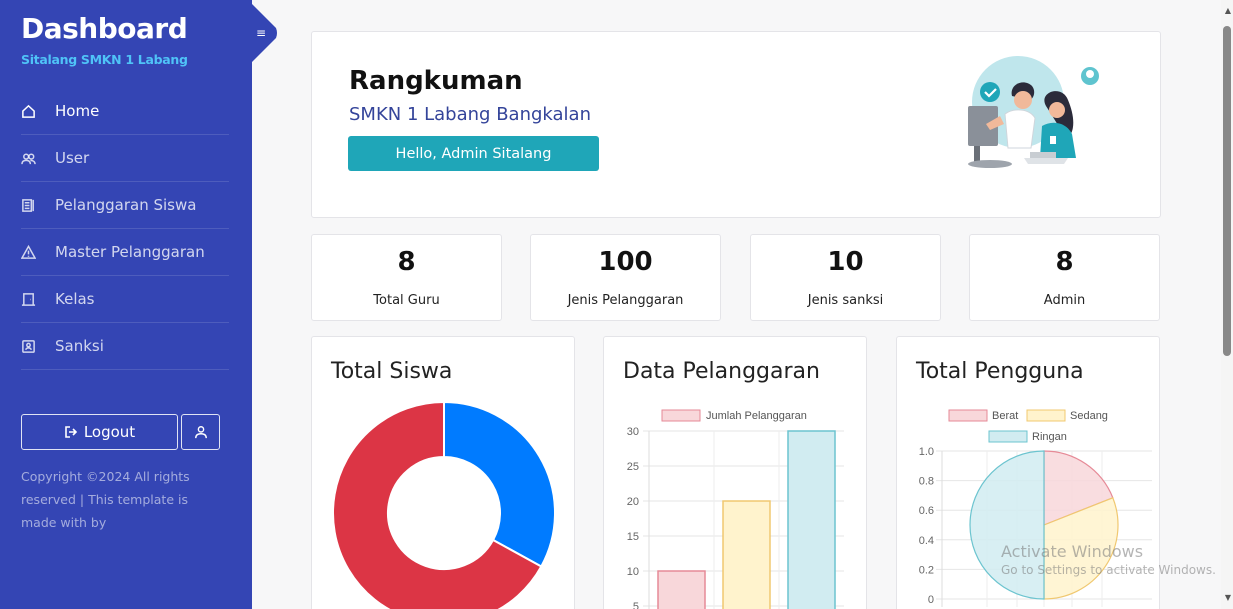  What do you see at coordinates (633, 537) in the screenshot?
I see `y-tick-label: 15` at bounding box center [633, 537].